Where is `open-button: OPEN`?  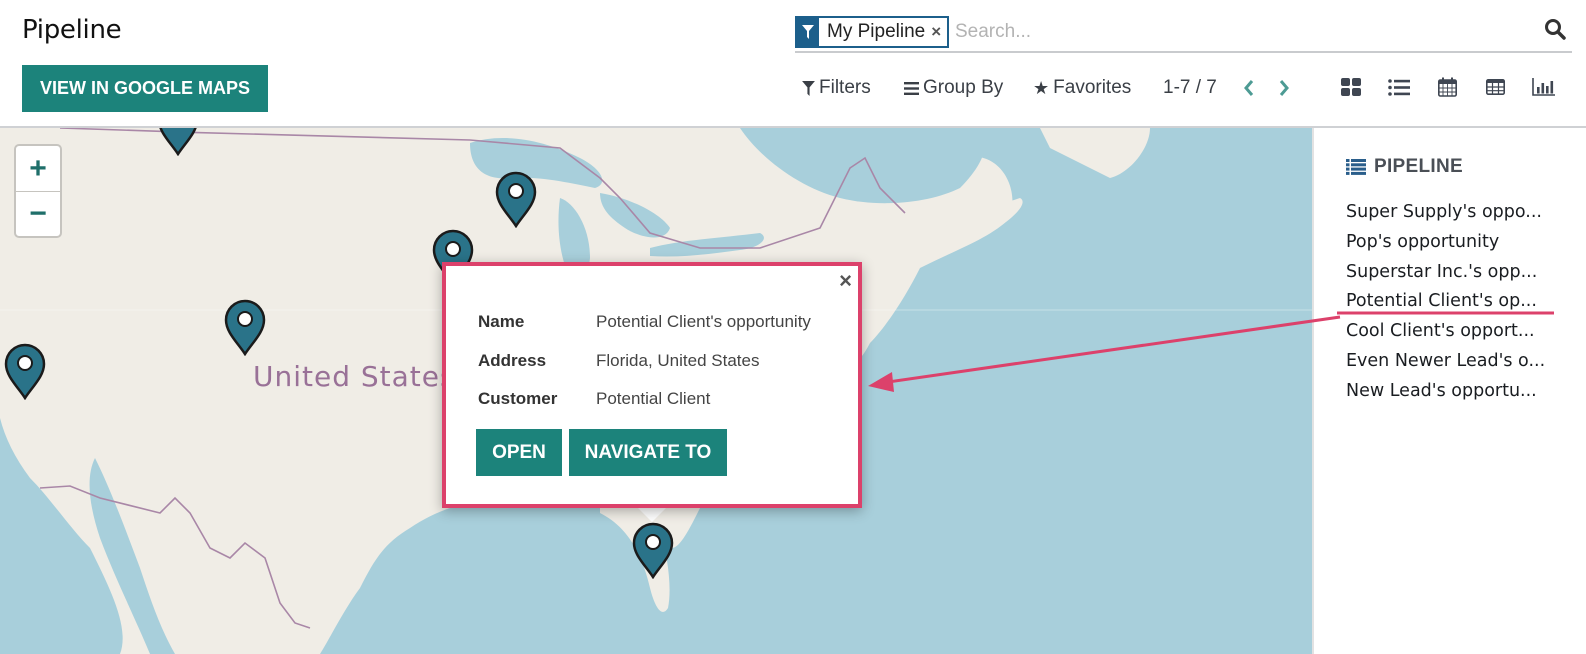 open-button: OPEN is located at coordinates (519, 452).